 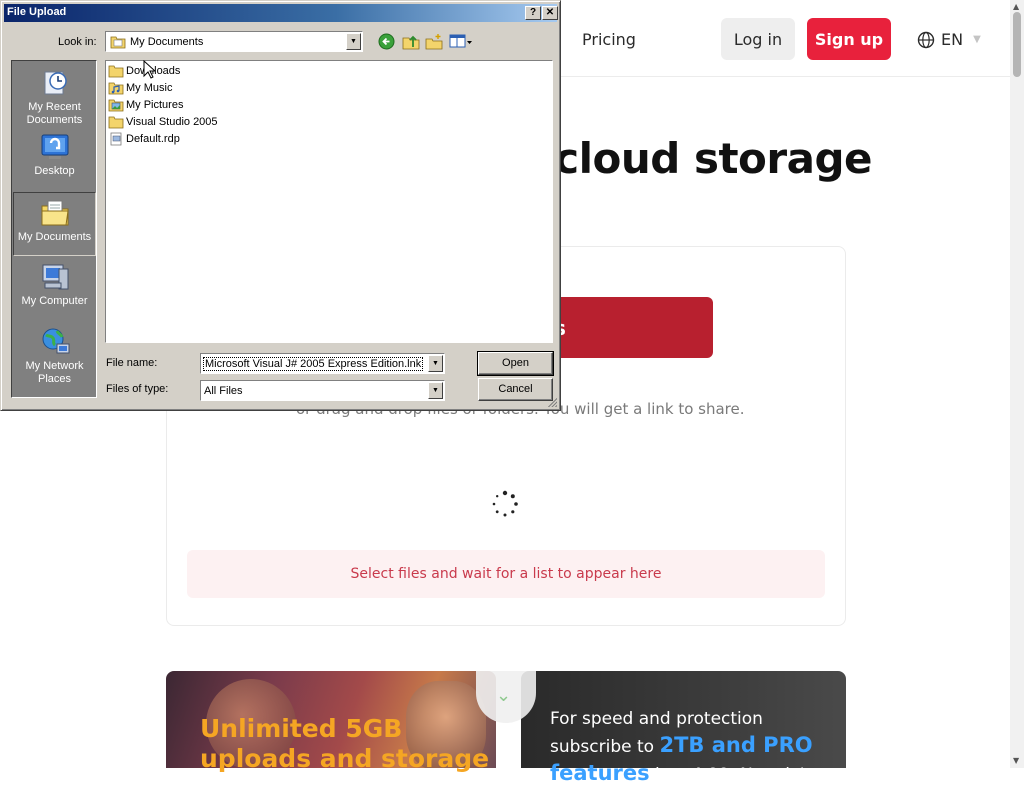 What do you see at coordinates (386, 41) in the screenshot?
I see `back-icon` at bounding box center [386, 41].